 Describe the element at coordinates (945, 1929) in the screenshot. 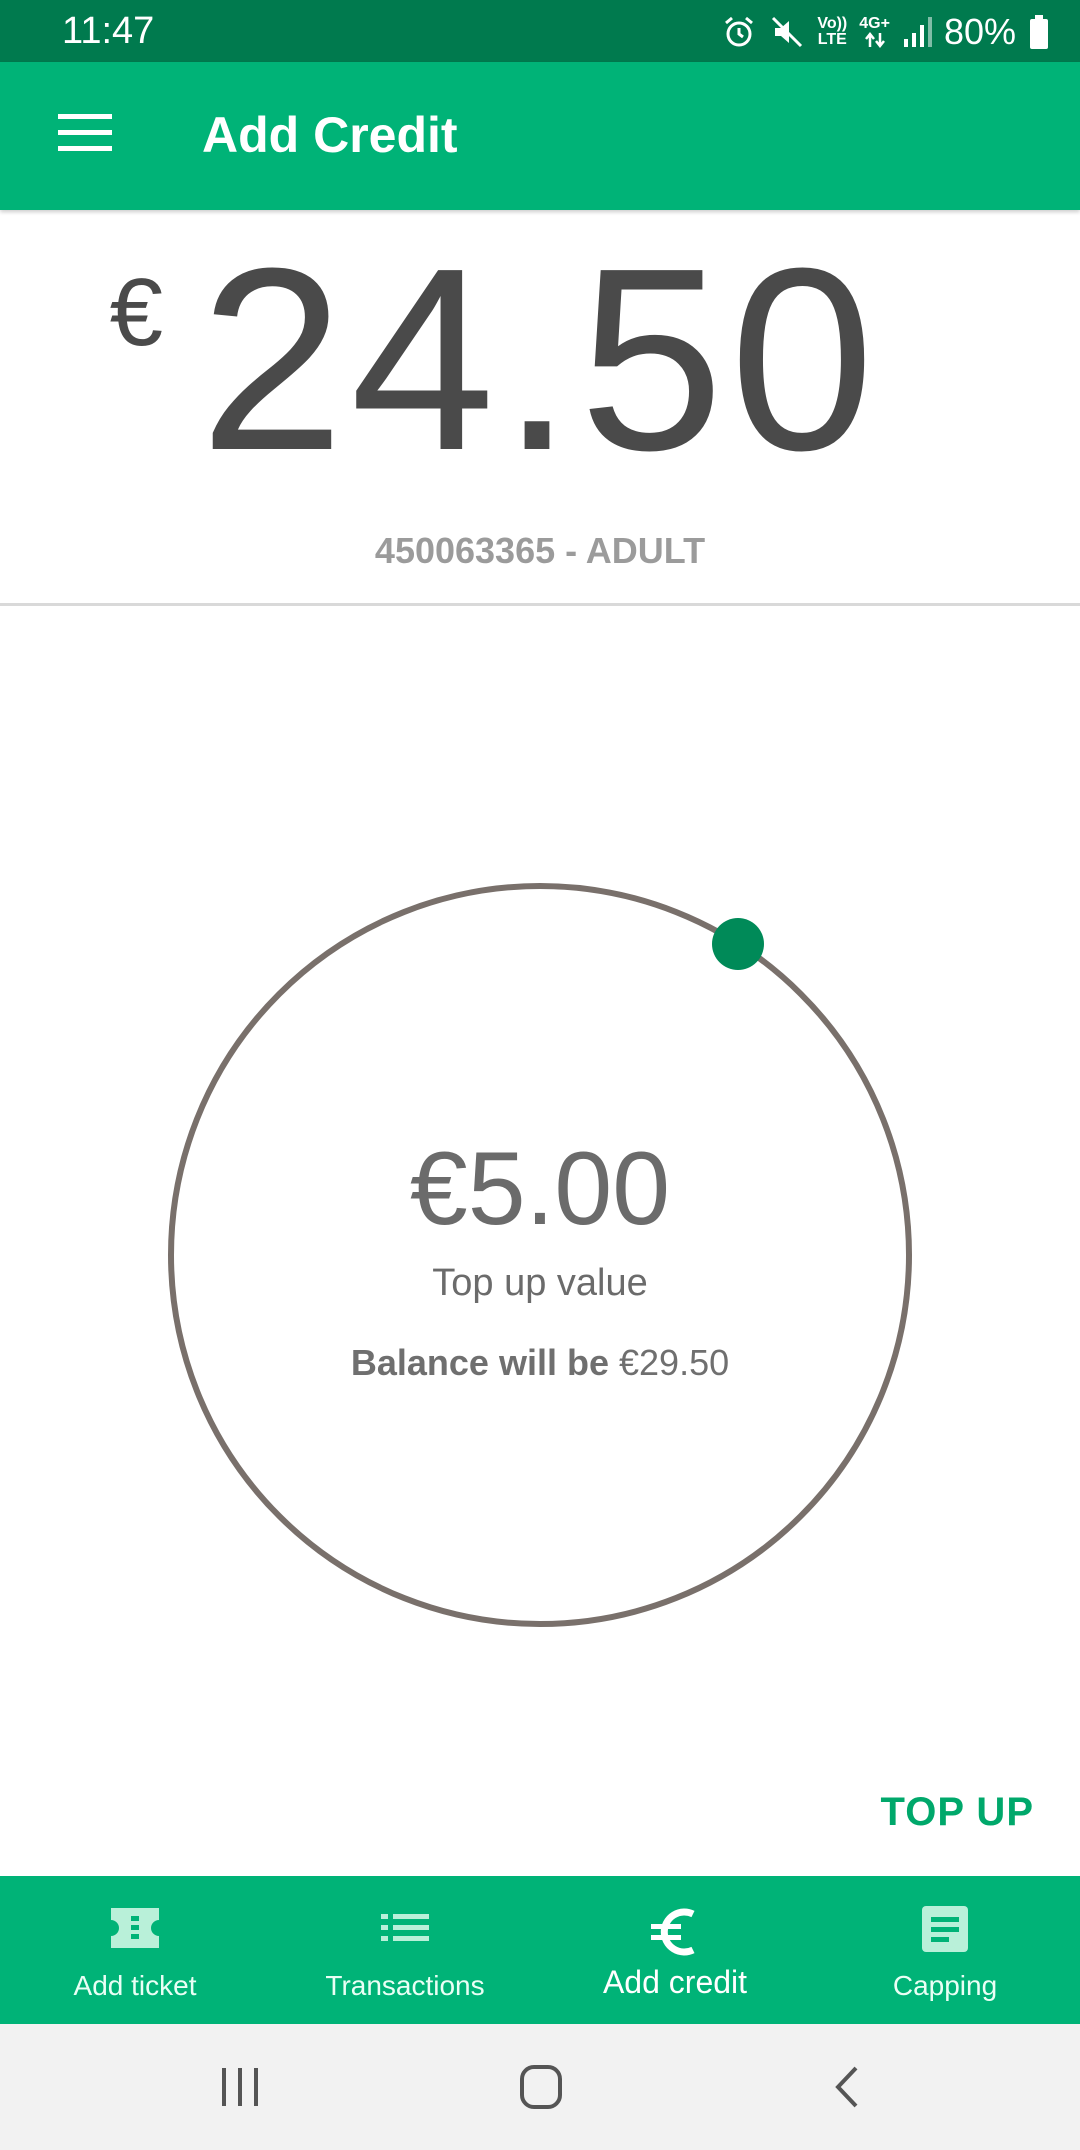

I see `document-icon` at that location.